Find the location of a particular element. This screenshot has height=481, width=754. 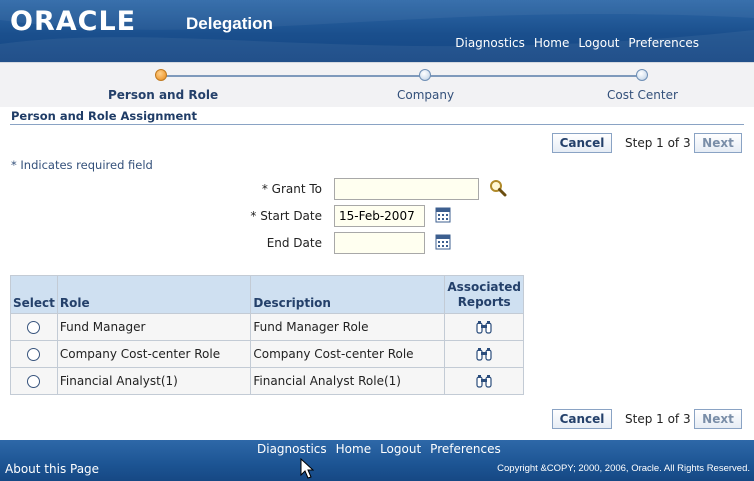

next-button-top: Next is located at coordinates (718, 143).